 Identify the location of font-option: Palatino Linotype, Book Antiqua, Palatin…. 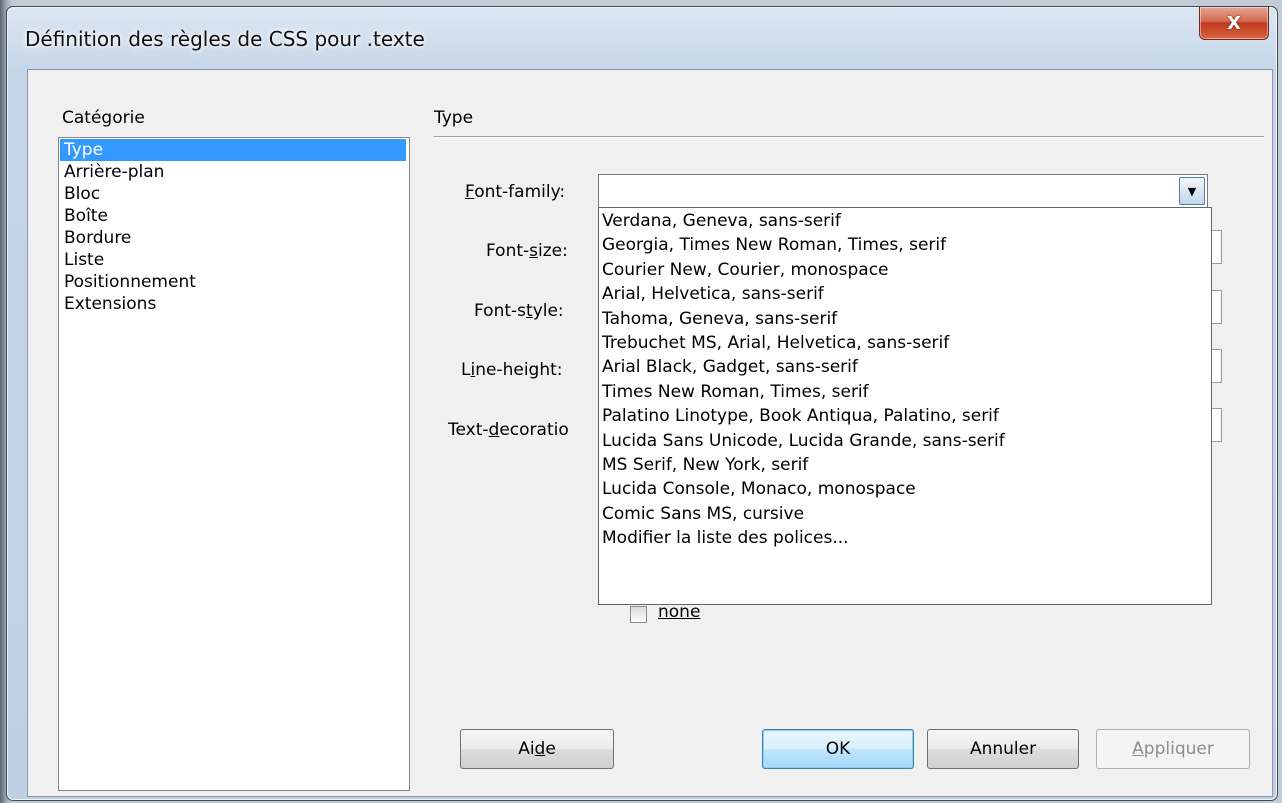
(905, 416).